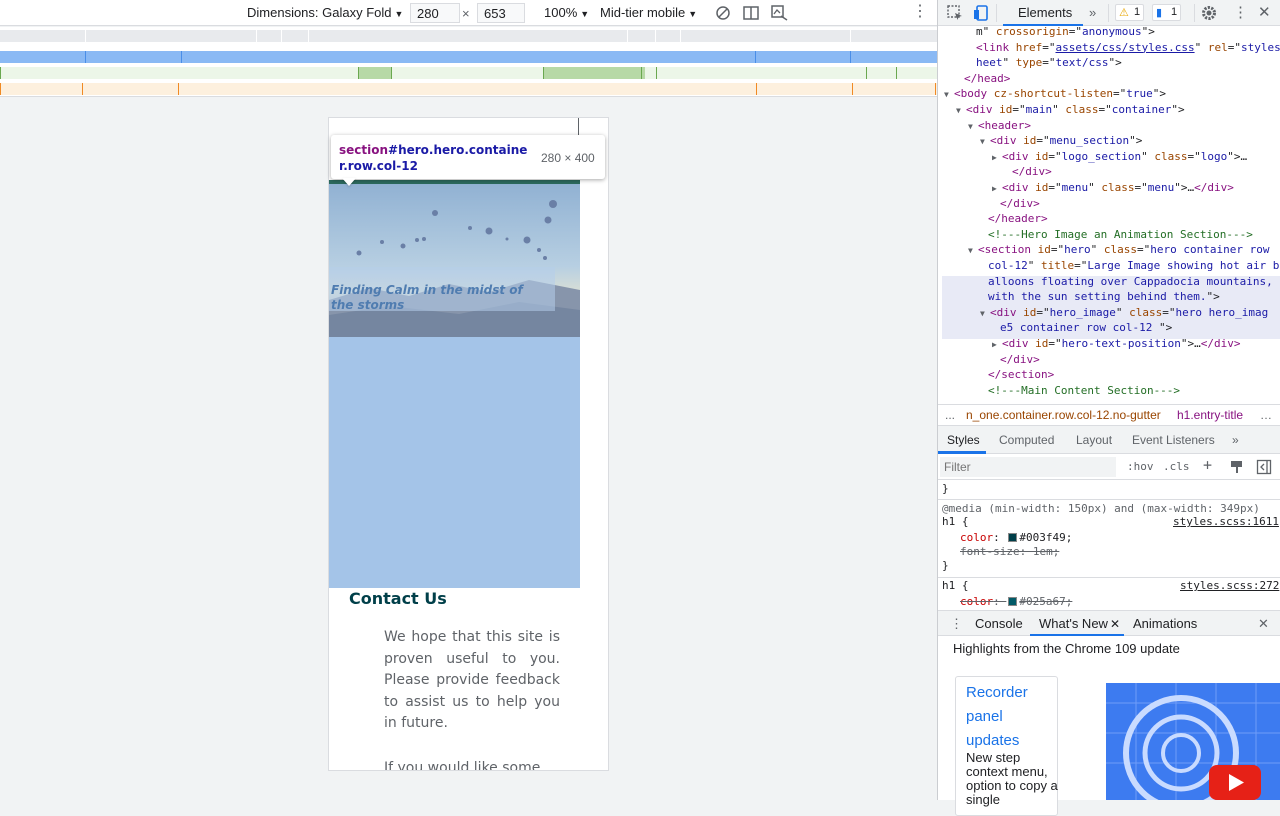  Describe the element at coordinates (1104, 297) in the screenshot. I see `dom-node-line: with the sun setting behind them.">` at that location.